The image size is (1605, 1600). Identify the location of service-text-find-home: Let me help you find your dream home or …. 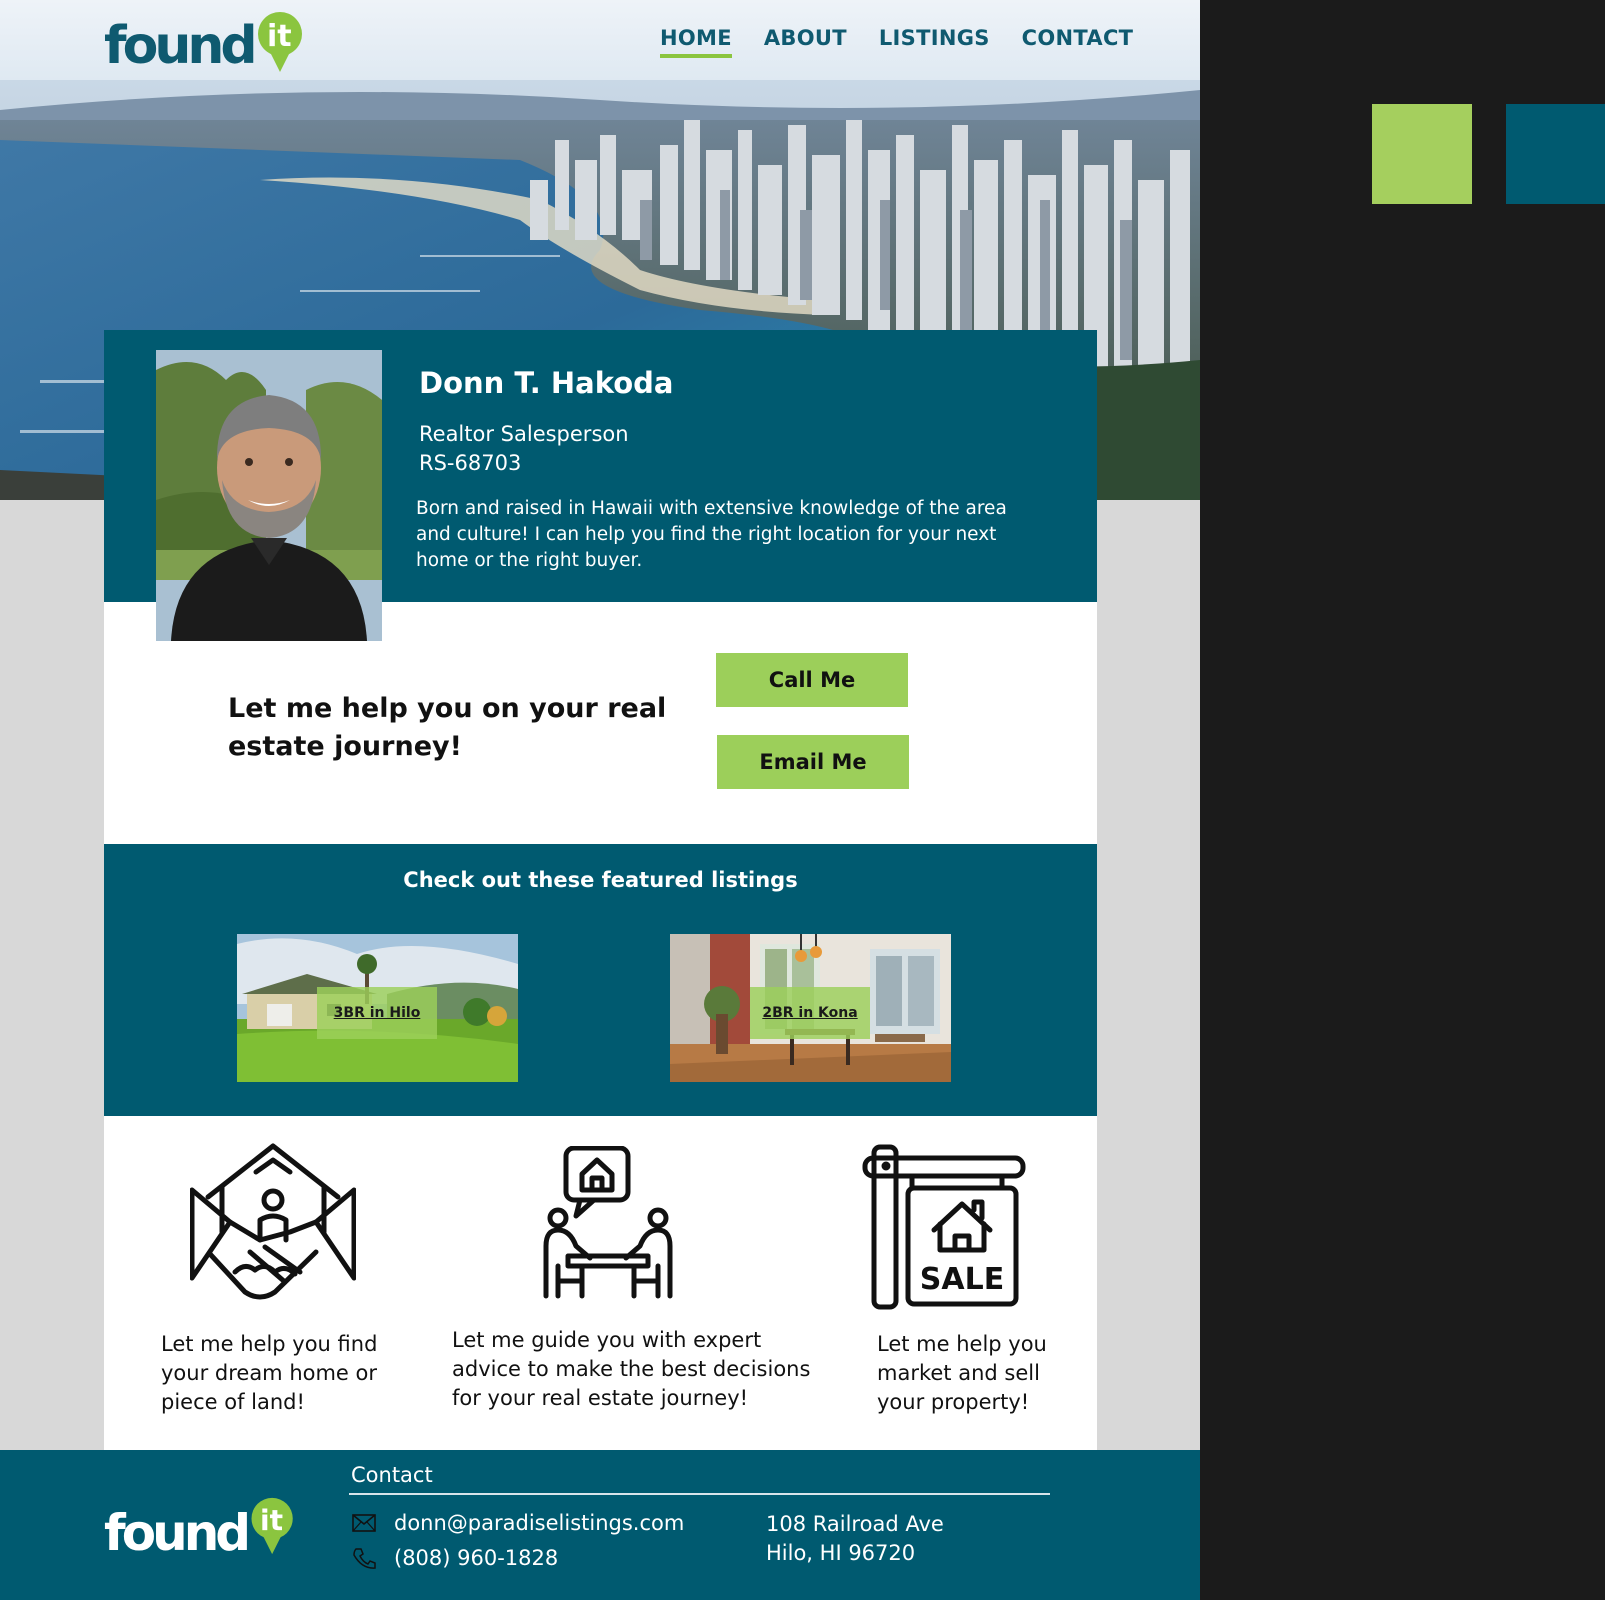
(269, 1373).